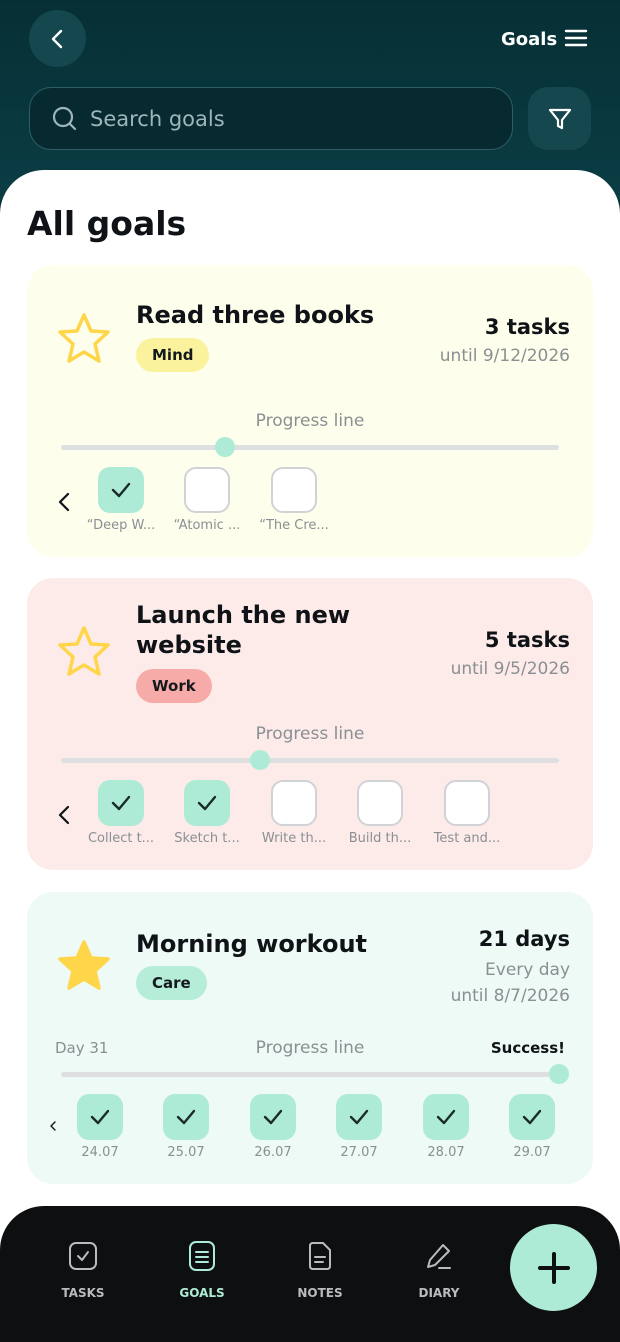 The image size is (620, 1342). I want to click on day-label: 29.07, so click(532, 1152).